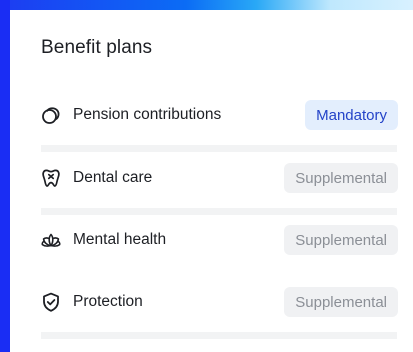 This screenshot has width=413, height=352. Describe the element at coordinates (219, 302) in the screenshot. I see `plan-row-protection: Protection Supplemental` at that location.